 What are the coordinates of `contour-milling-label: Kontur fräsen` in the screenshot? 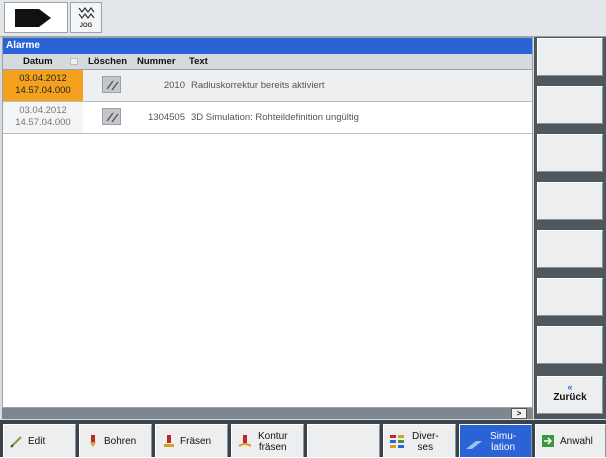 It's located at (272, 441).